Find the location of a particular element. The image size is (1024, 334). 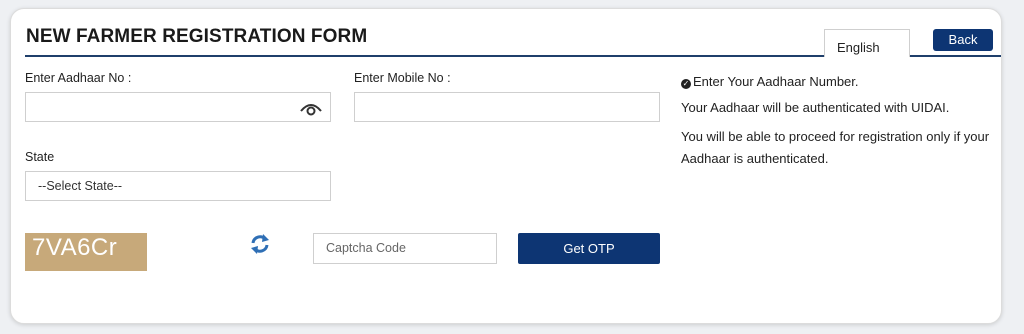

mobile-label: Enter Mobile No : is located at coordinates (402, 78).